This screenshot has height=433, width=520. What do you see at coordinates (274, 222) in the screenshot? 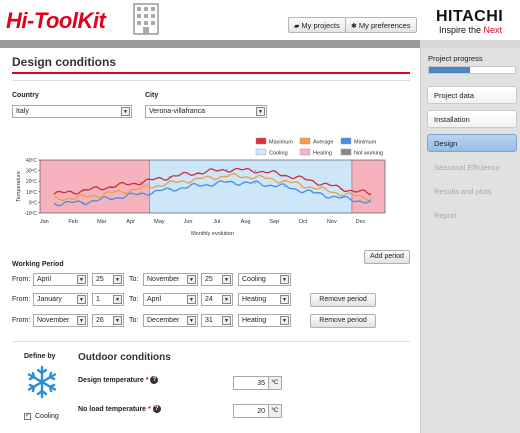
I see `x-tick-label: Sep` at bounding box center [274, 222].